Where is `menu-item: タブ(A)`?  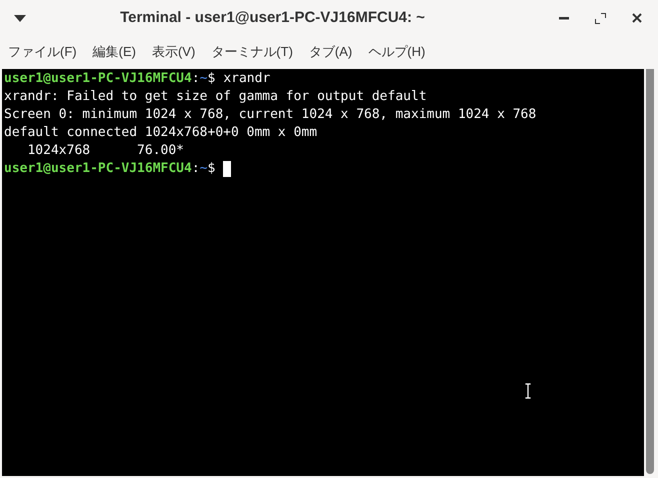 menu-item: タブ(A) is located at coordinates (330, 52).